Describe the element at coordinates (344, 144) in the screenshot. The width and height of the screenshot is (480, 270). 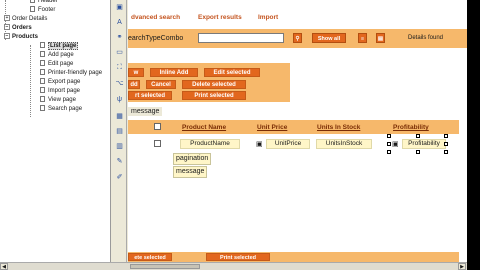
I see `cell-units-in-stock: UnitsInStock` at that location.